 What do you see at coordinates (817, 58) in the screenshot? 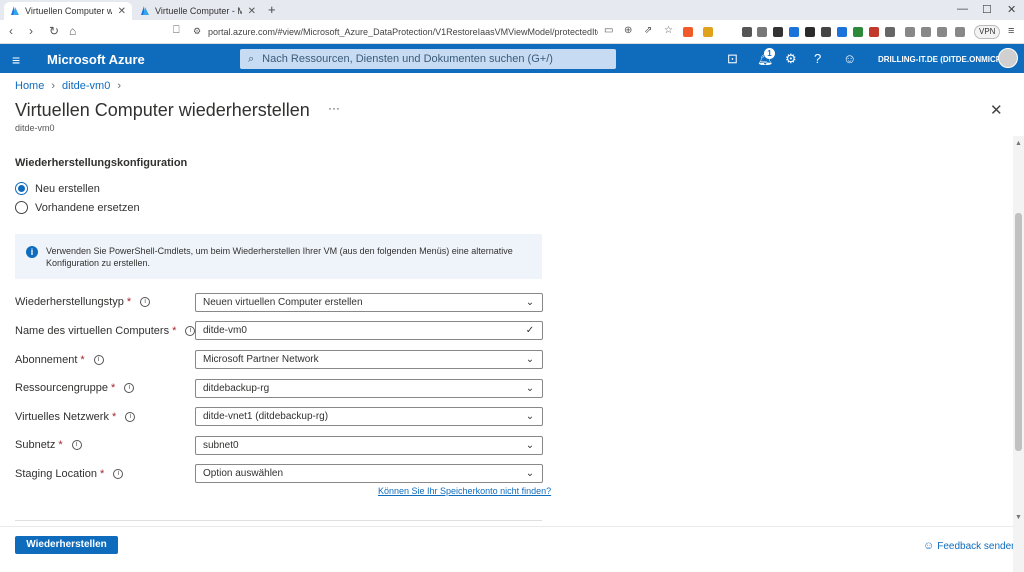
I see `help-icon: ?` at bounding box center [817, 58].